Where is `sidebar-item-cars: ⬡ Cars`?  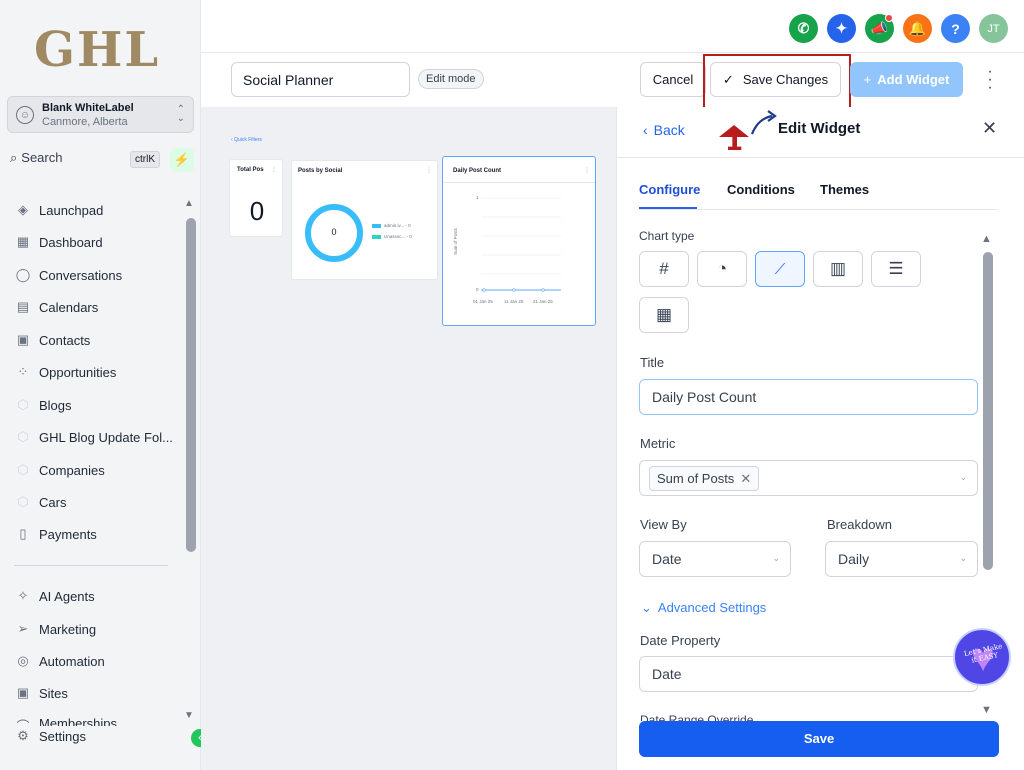 sidebar-item-cars: ⬡ Cars is located at coordinates (99, 502).